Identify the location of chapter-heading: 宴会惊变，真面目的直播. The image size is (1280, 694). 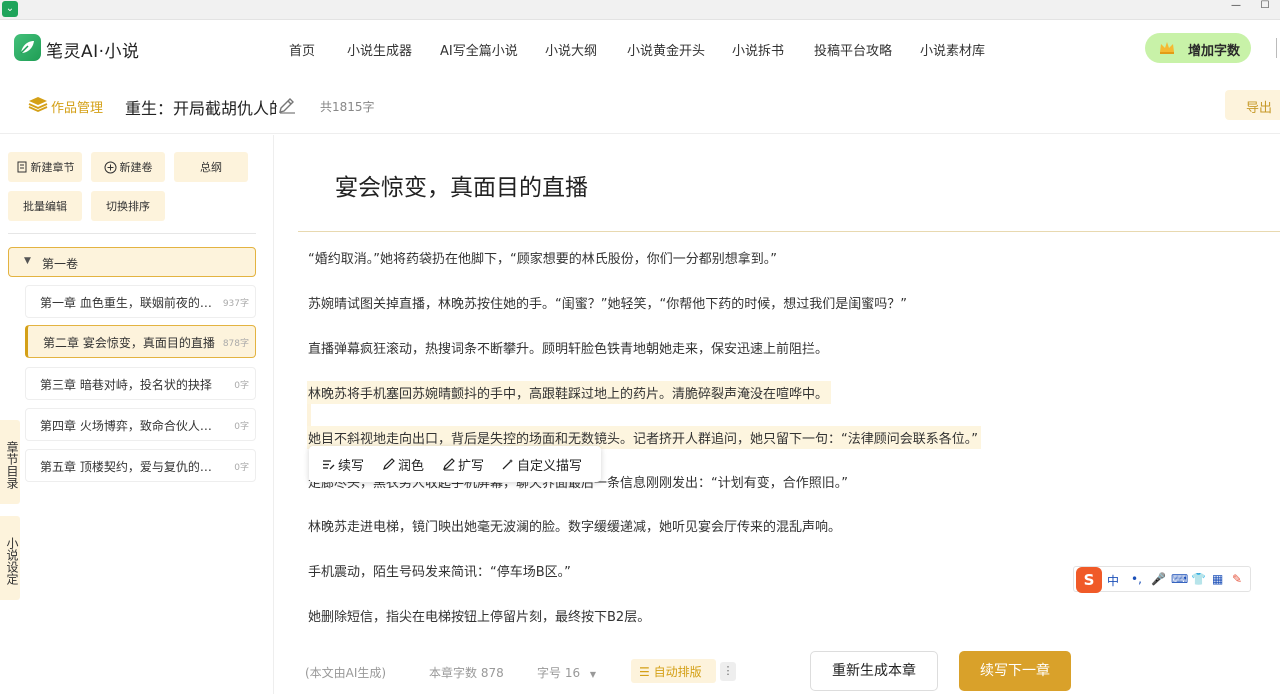
(461, 185).